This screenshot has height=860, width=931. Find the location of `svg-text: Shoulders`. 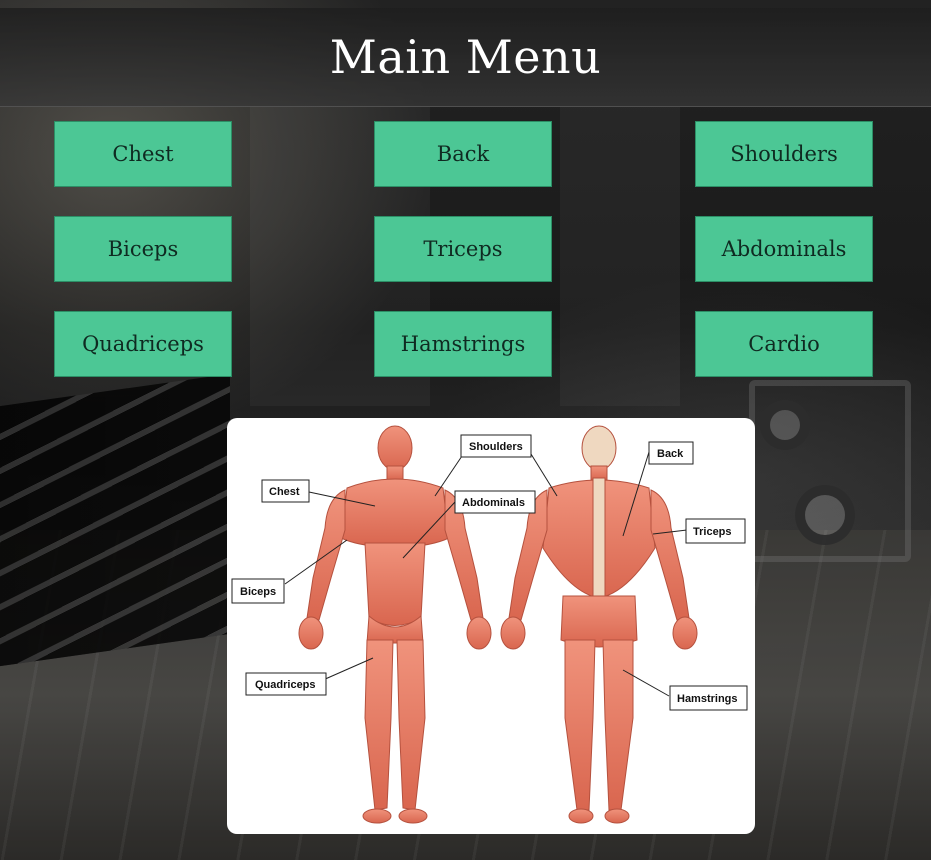

svg-text: Shoulders is located at coordinates (496, 447).